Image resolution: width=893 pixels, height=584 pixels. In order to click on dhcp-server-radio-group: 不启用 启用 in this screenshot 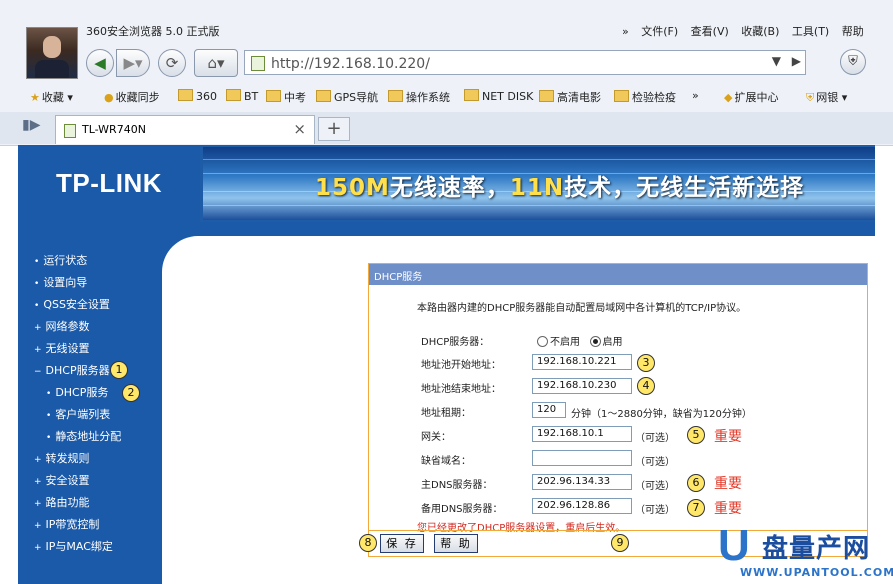, I will do `click(580, 340)`.